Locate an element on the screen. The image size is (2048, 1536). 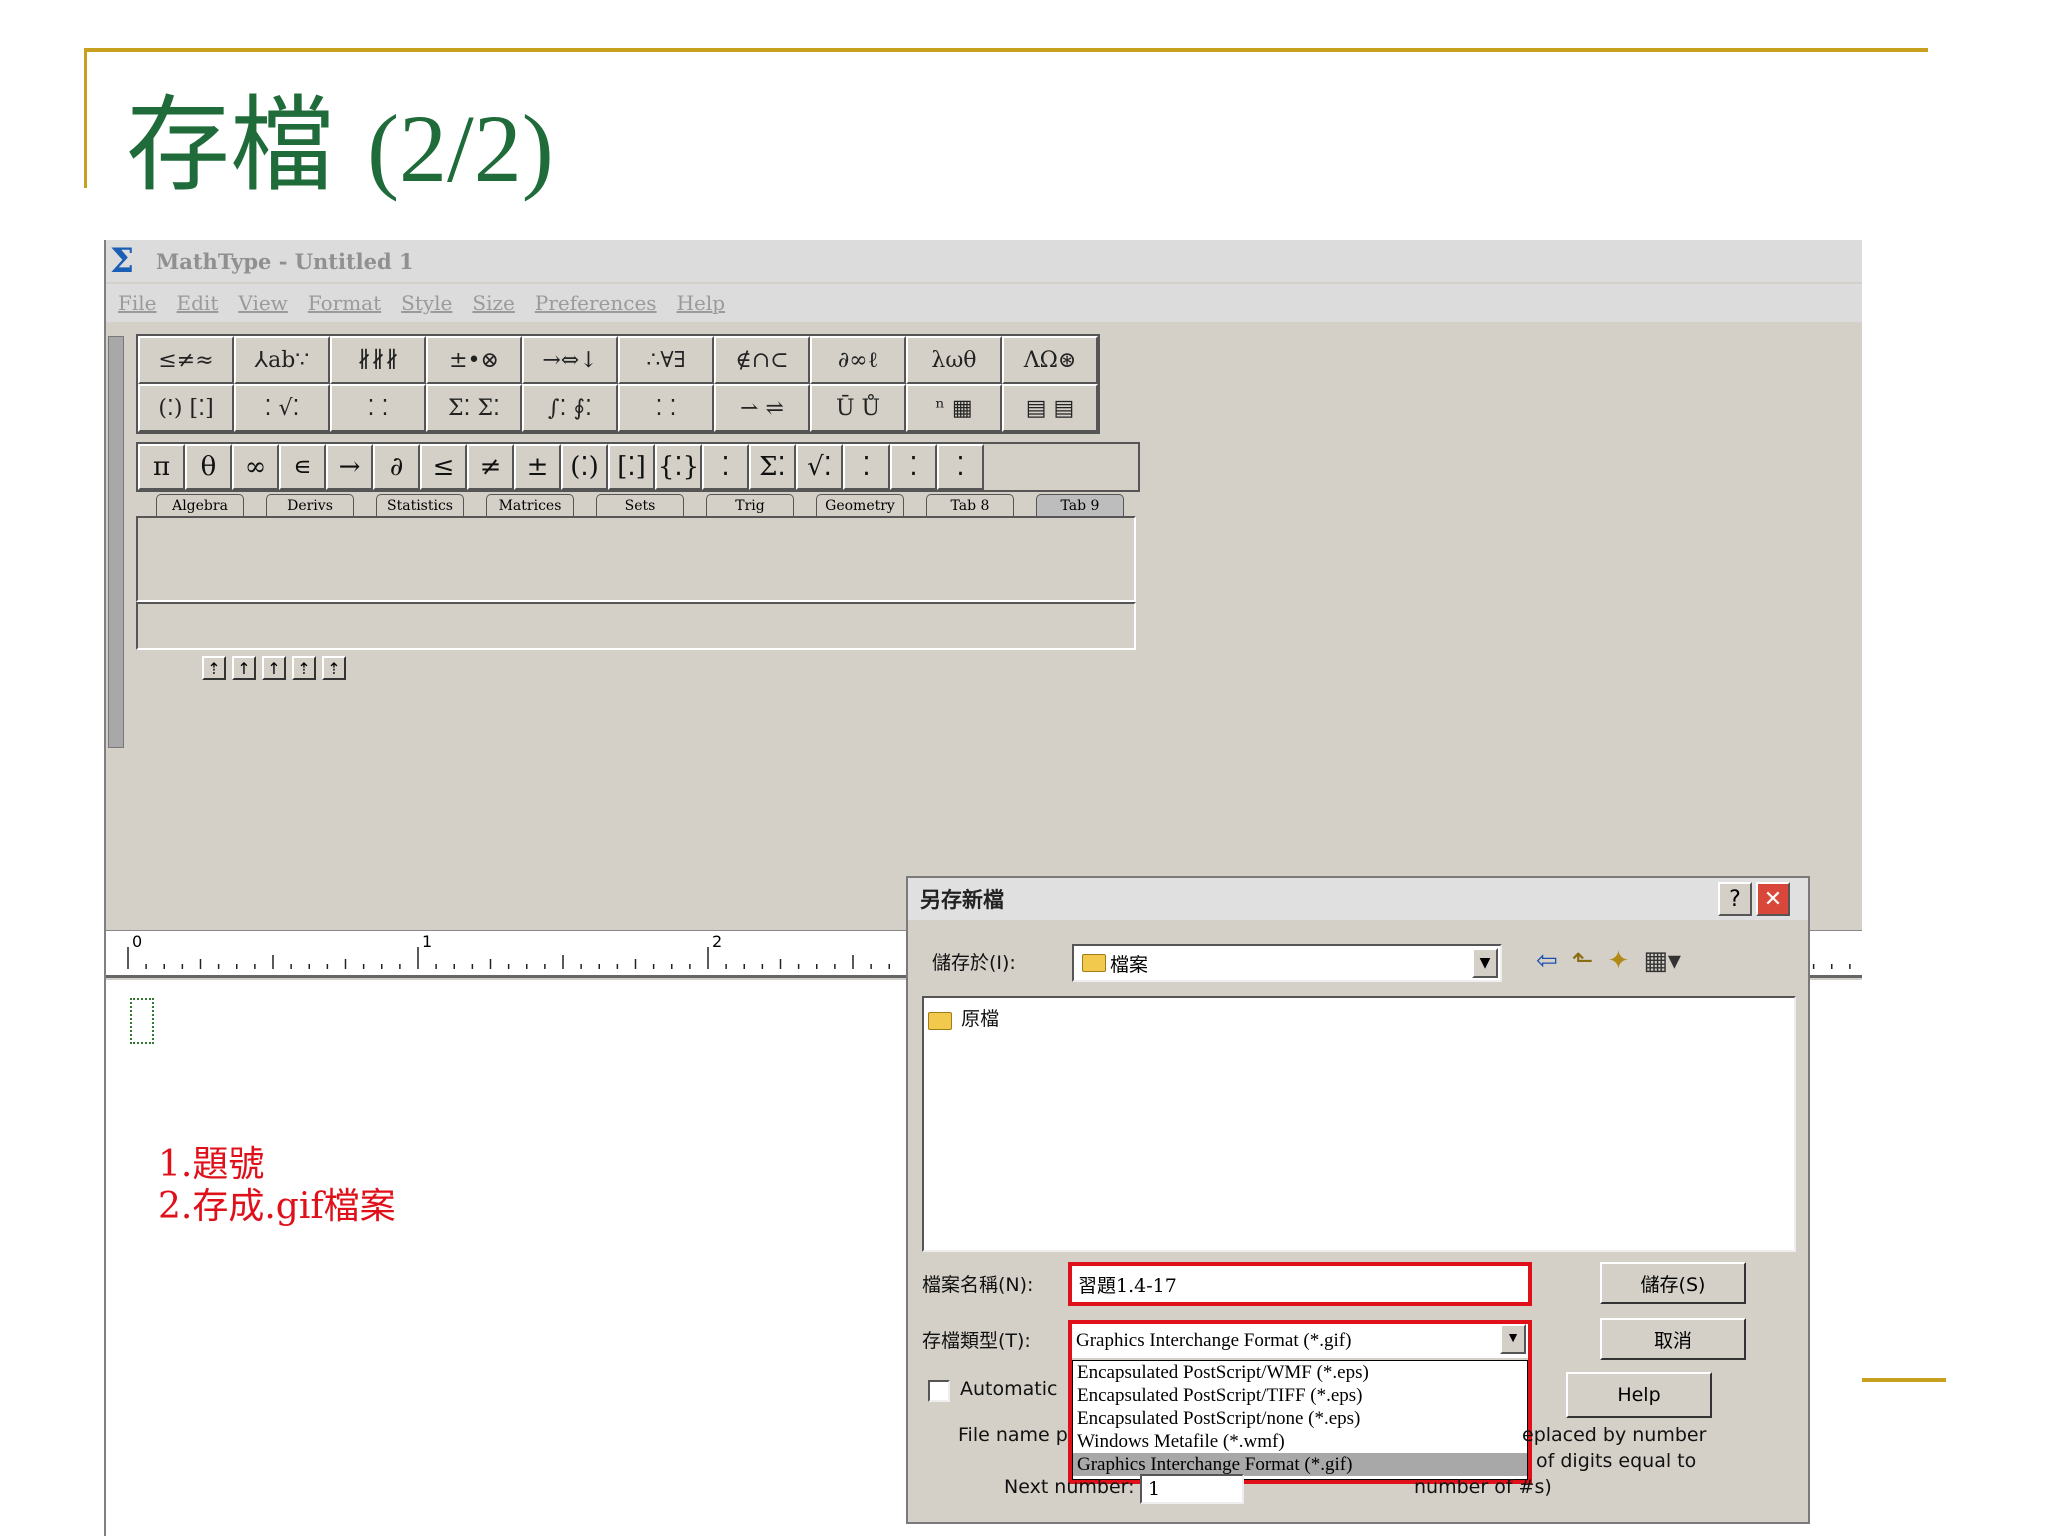
palette-button: →⇔↓ is located at coordinates (570, 360).